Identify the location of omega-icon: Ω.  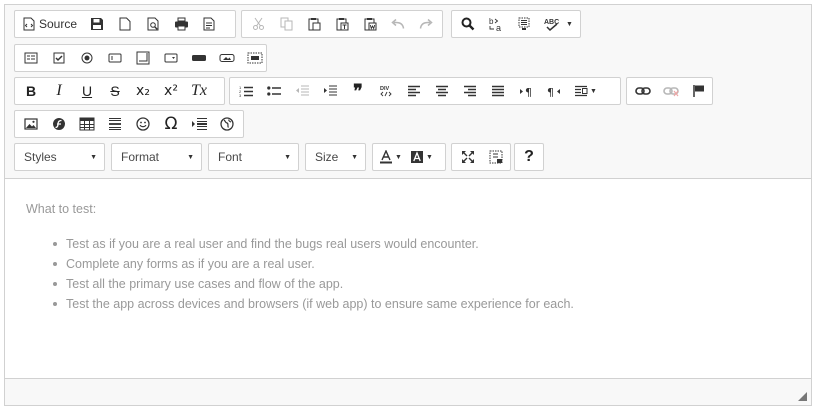
(171, 123).